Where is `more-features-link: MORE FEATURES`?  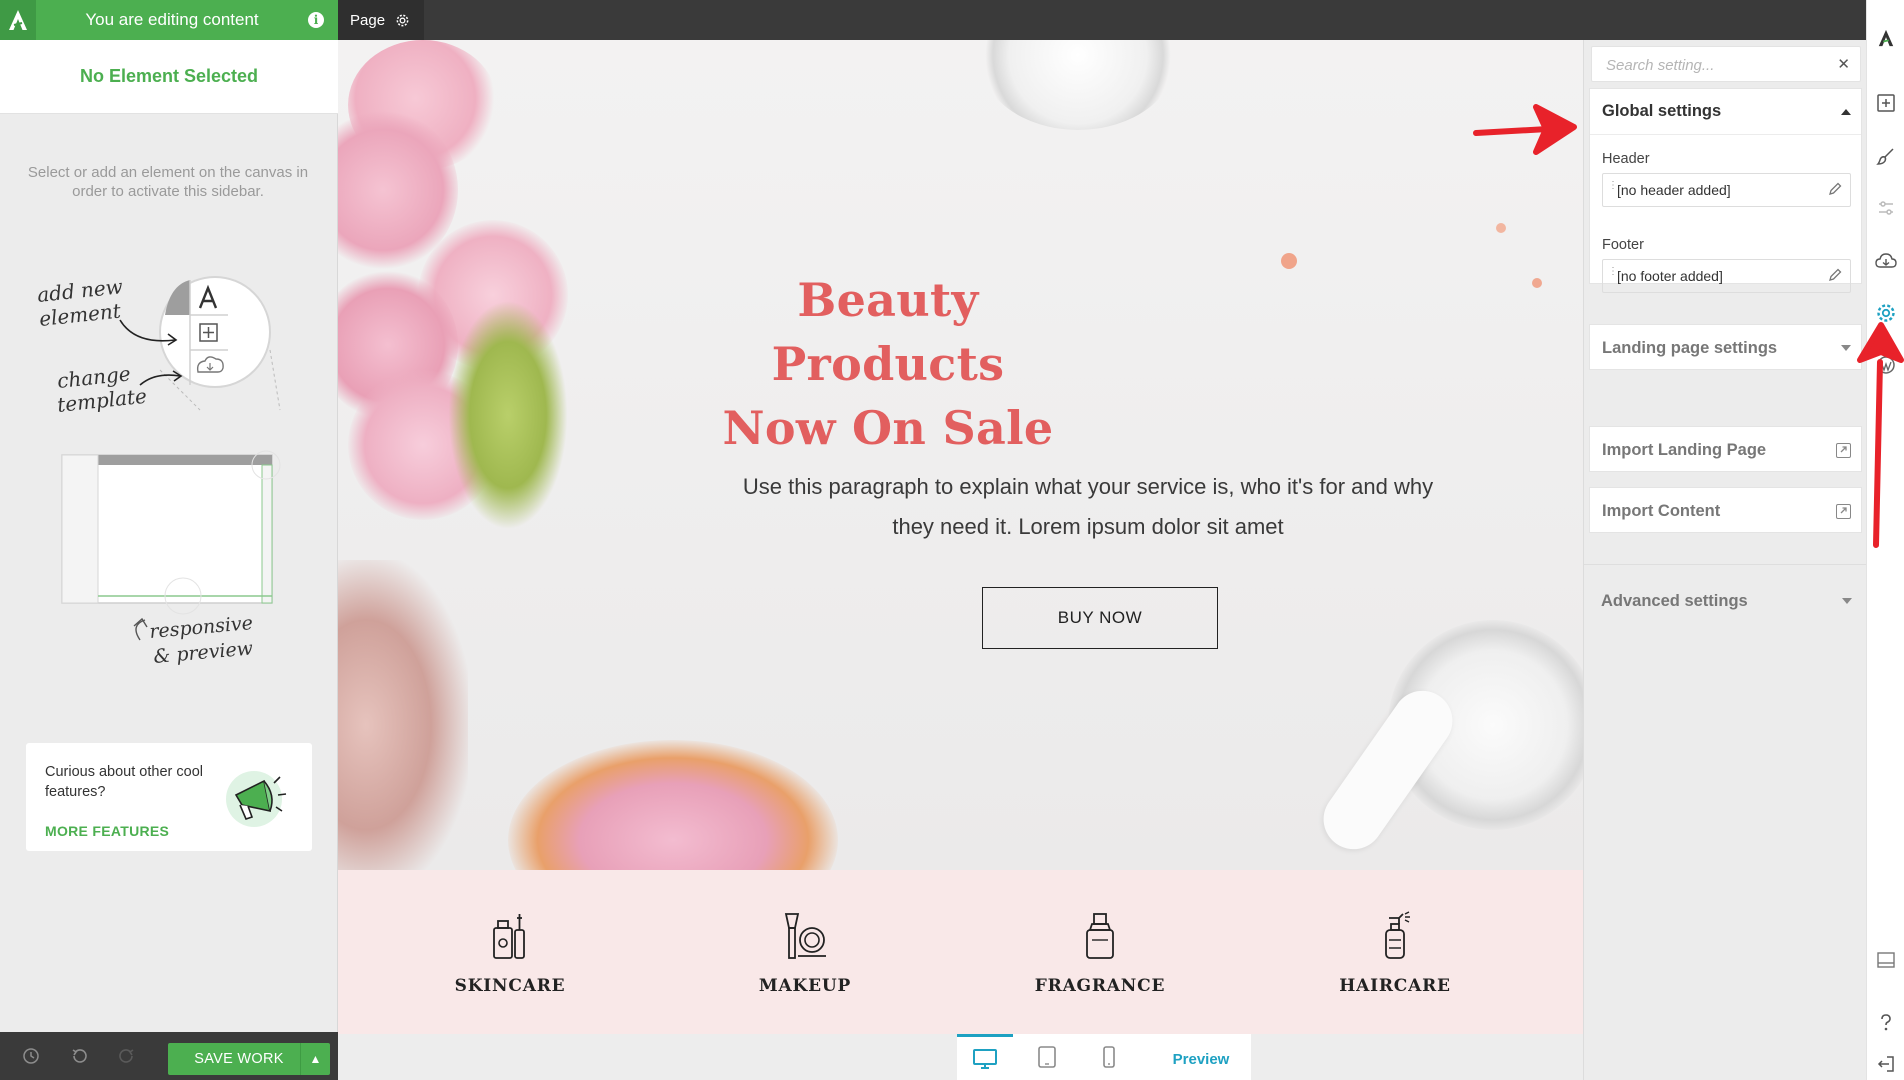
more-features-link: MORE FEATURES is located at coordinates (107, 831).